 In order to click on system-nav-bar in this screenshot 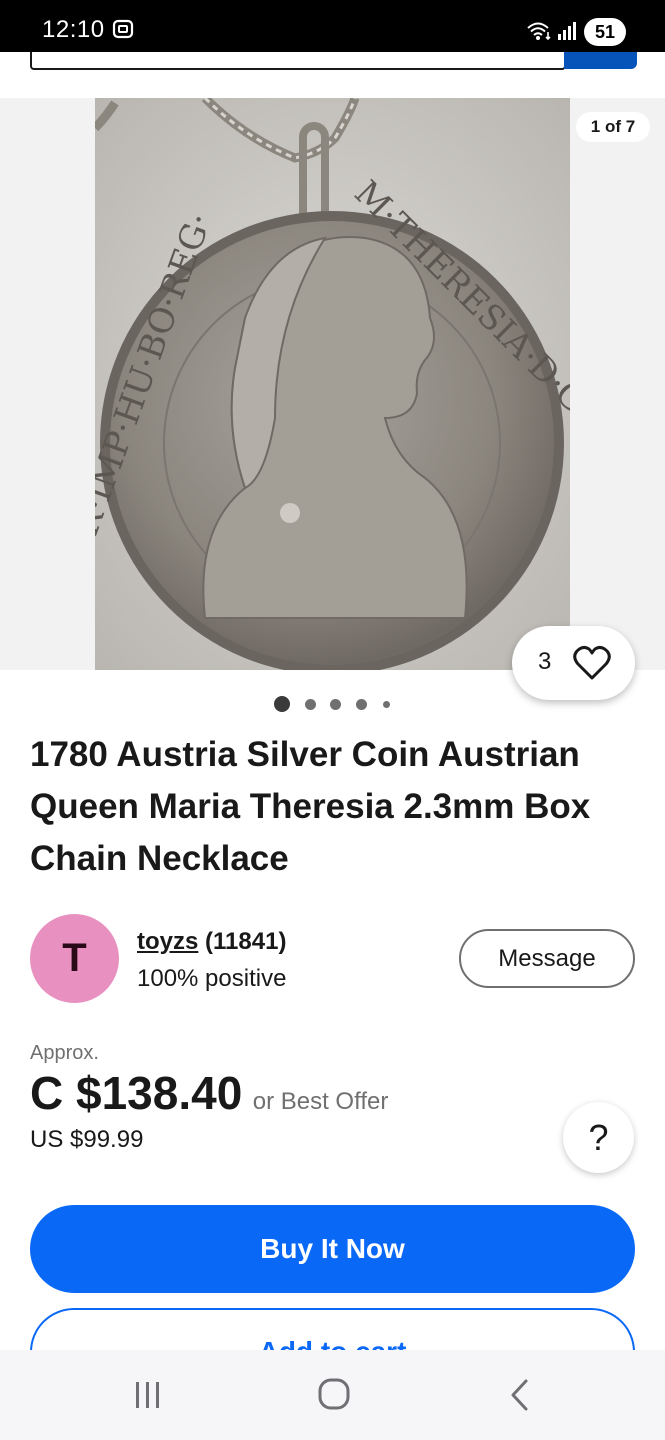, I will do `click(332, 1395)`.